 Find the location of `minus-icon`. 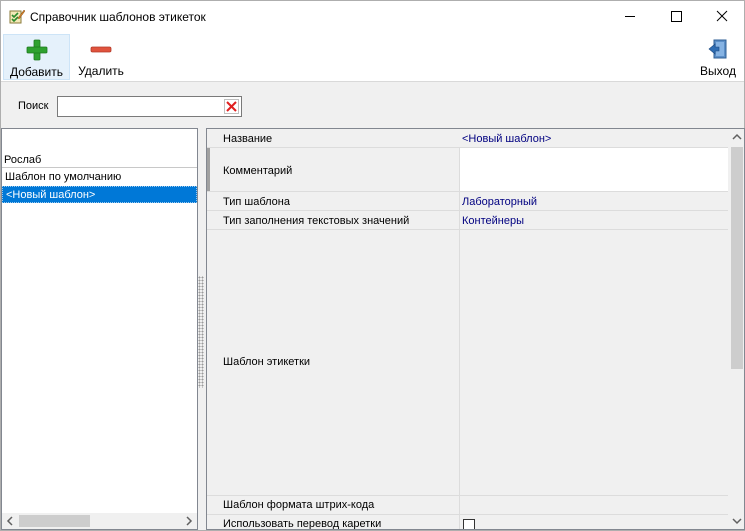

minus-icon is located at coordinates (101, 49).